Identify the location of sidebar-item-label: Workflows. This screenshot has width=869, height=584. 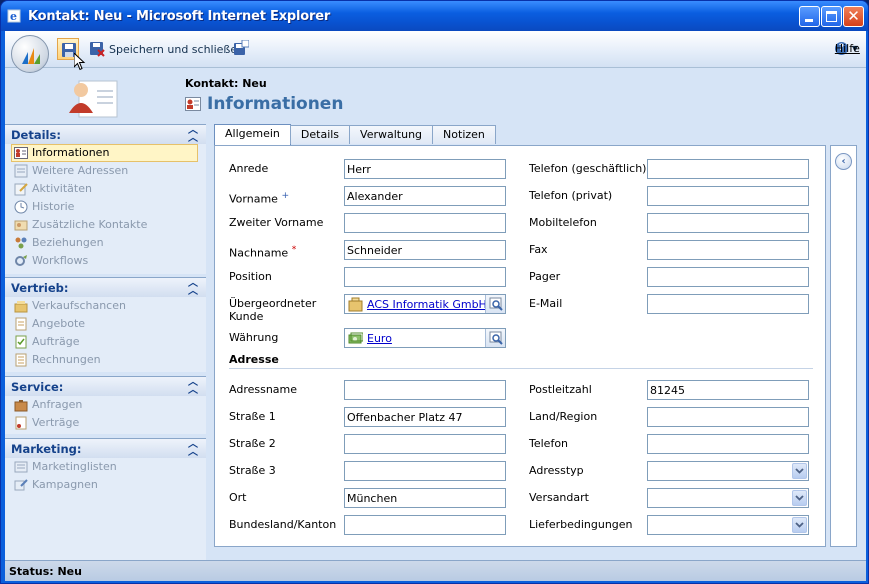
(60, 260).